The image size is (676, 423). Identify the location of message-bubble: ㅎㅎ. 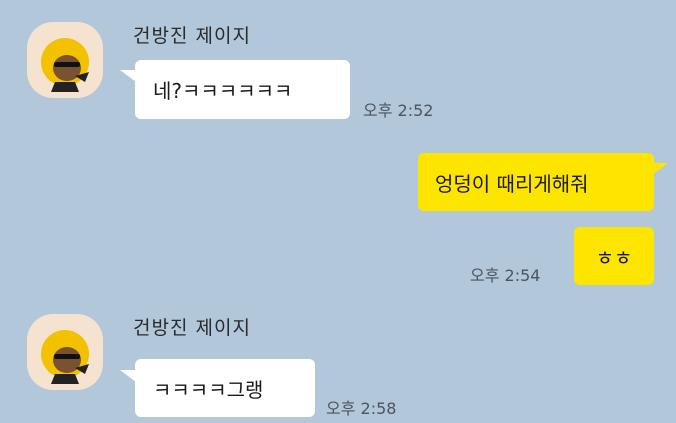
(614, 256).